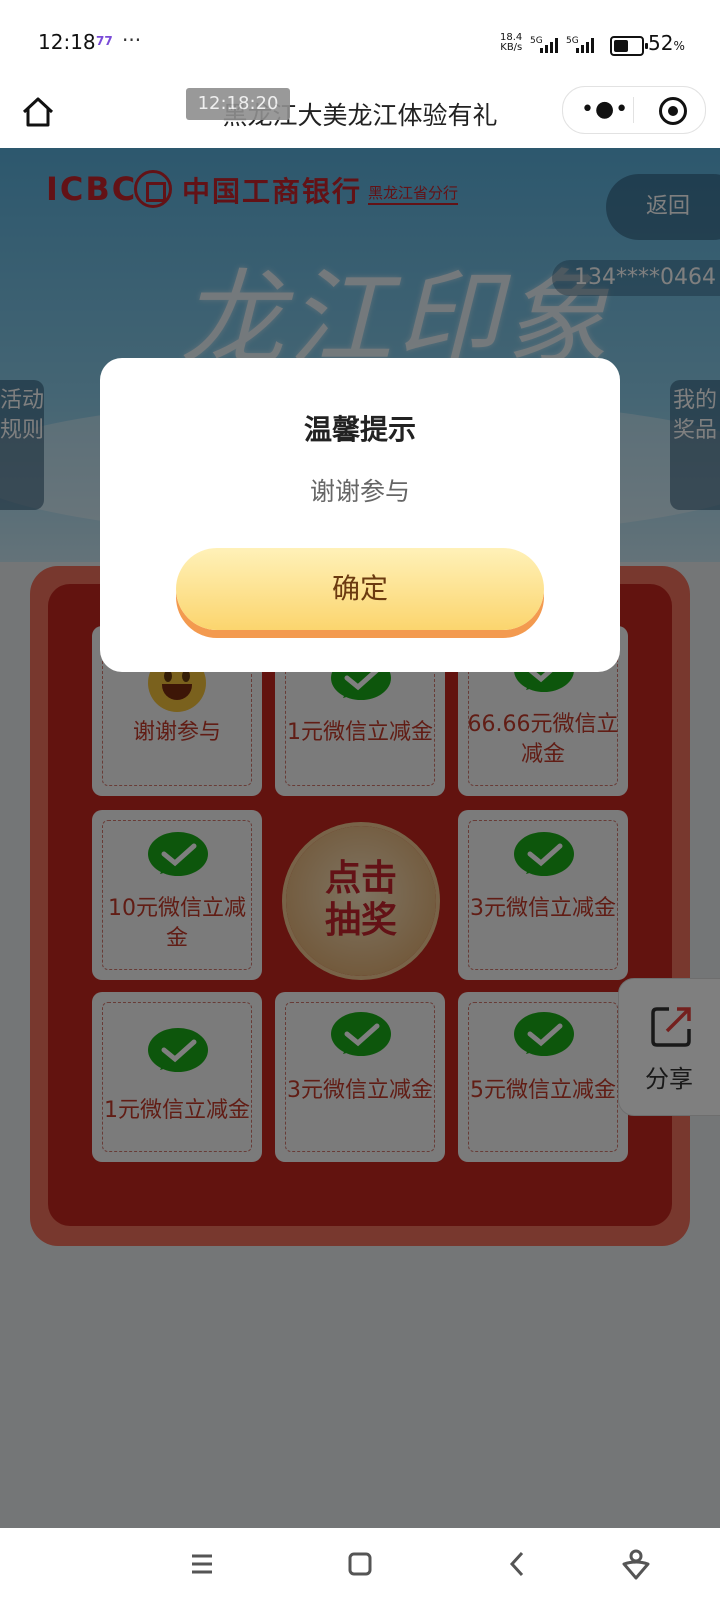 Image resolution: width=720 pixels, height=1600 pixels. I want to click on battery-icon, so click(629, 46).